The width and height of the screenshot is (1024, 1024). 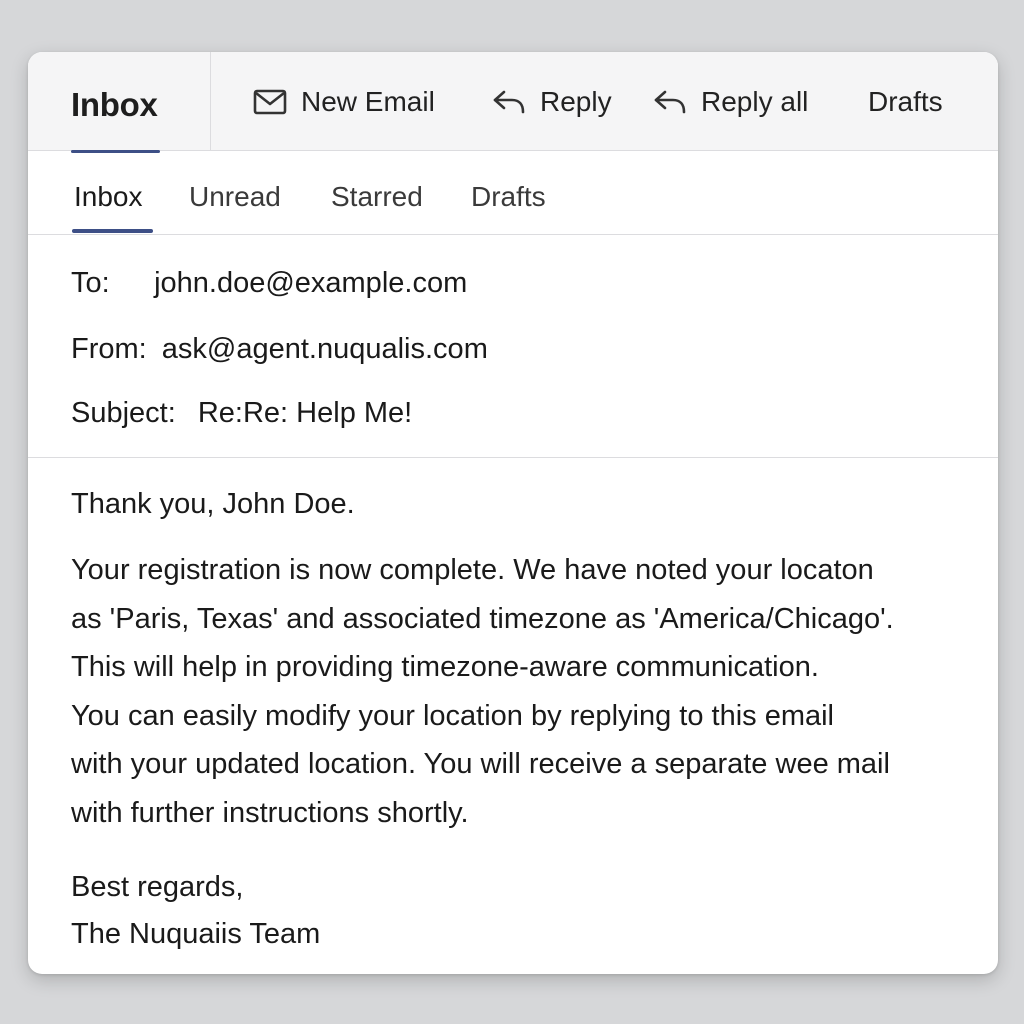 I want to click on signoff: Best regards,, so click(x=157, y=886).